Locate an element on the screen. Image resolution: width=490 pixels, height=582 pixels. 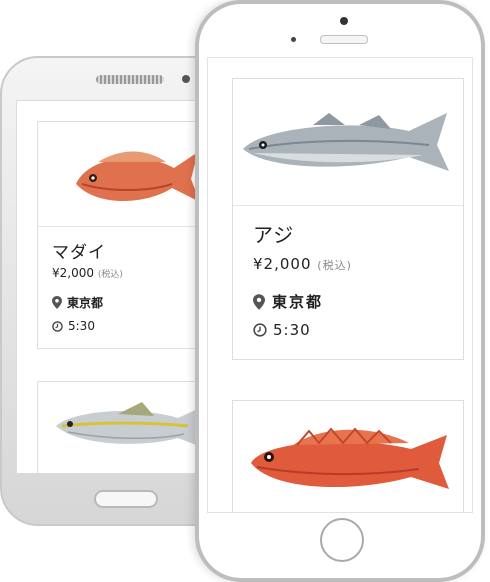
red-snapper-fish-icon is located at coordinates (138, 176).